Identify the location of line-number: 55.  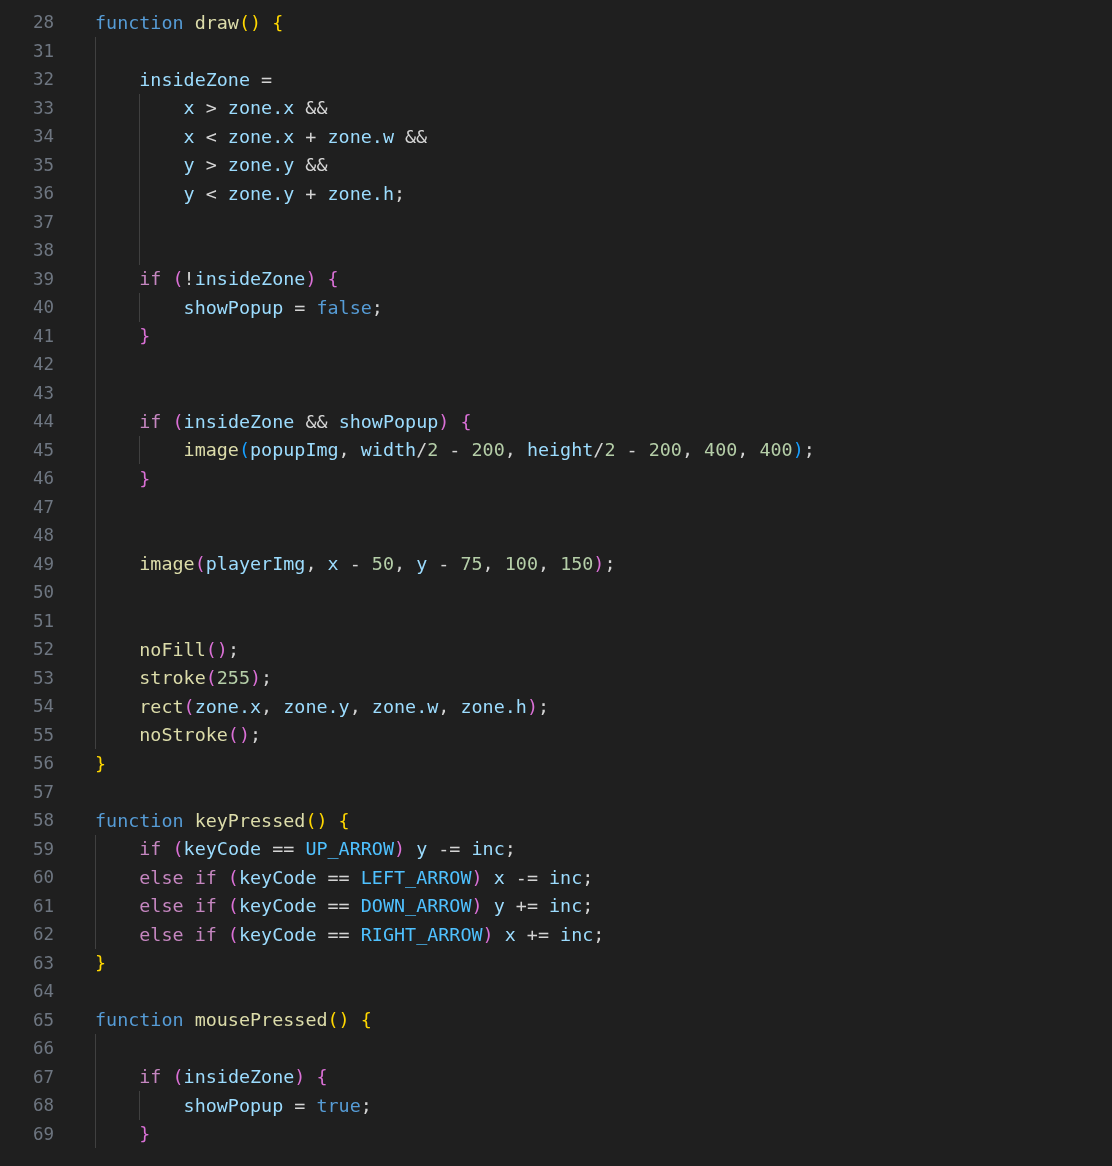
(42, 734).